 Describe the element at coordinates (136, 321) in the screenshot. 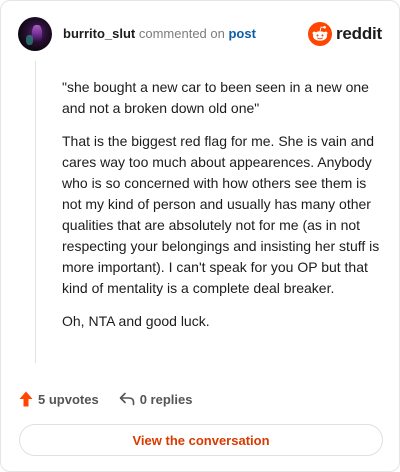

I see `comment-paragraph: Oh, NTA and good luck.` at that location.